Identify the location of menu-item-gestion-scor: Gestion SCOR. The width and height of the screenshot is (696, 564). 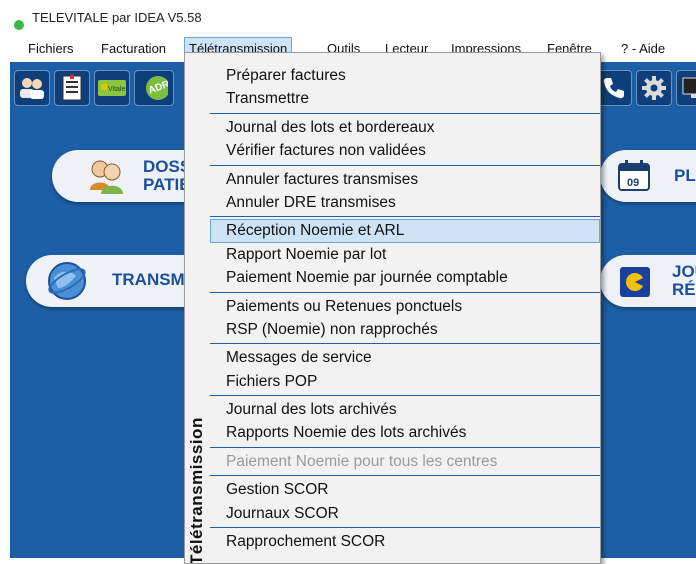
(405, 489).